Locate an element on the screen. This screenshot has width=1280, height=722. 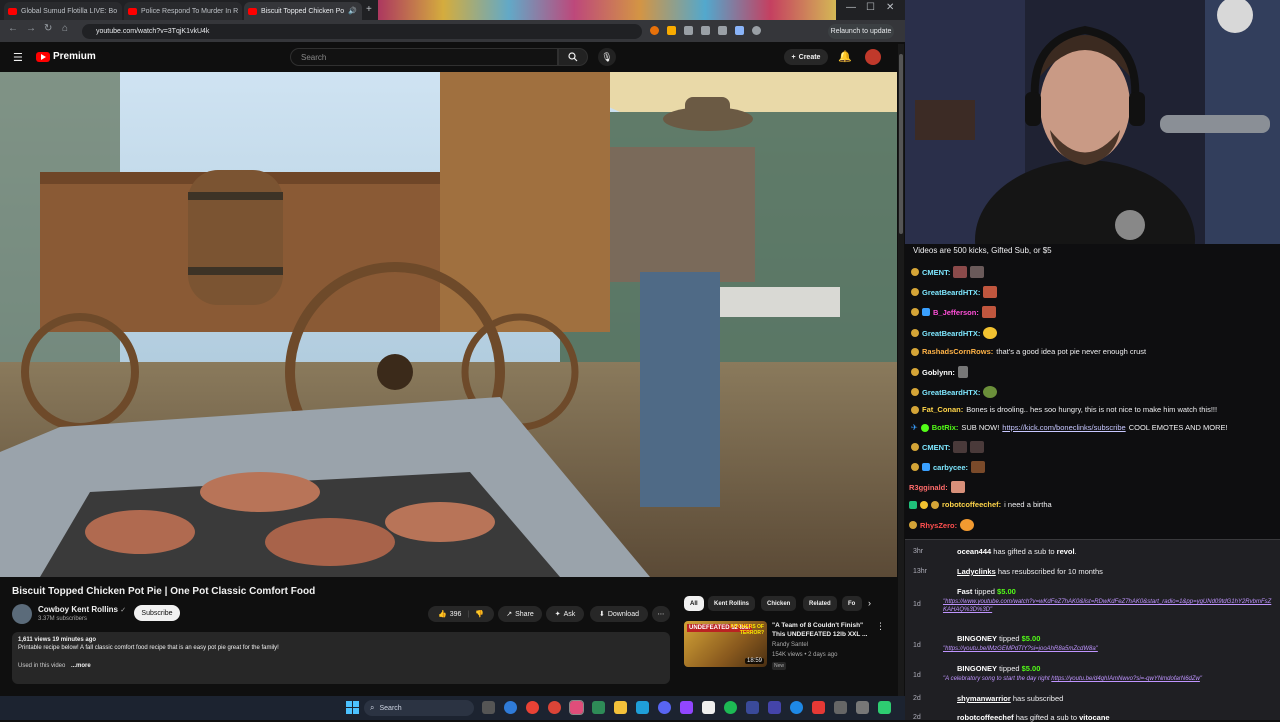
chat-username: Fat_Conan: is located at coordinates (942, 409).